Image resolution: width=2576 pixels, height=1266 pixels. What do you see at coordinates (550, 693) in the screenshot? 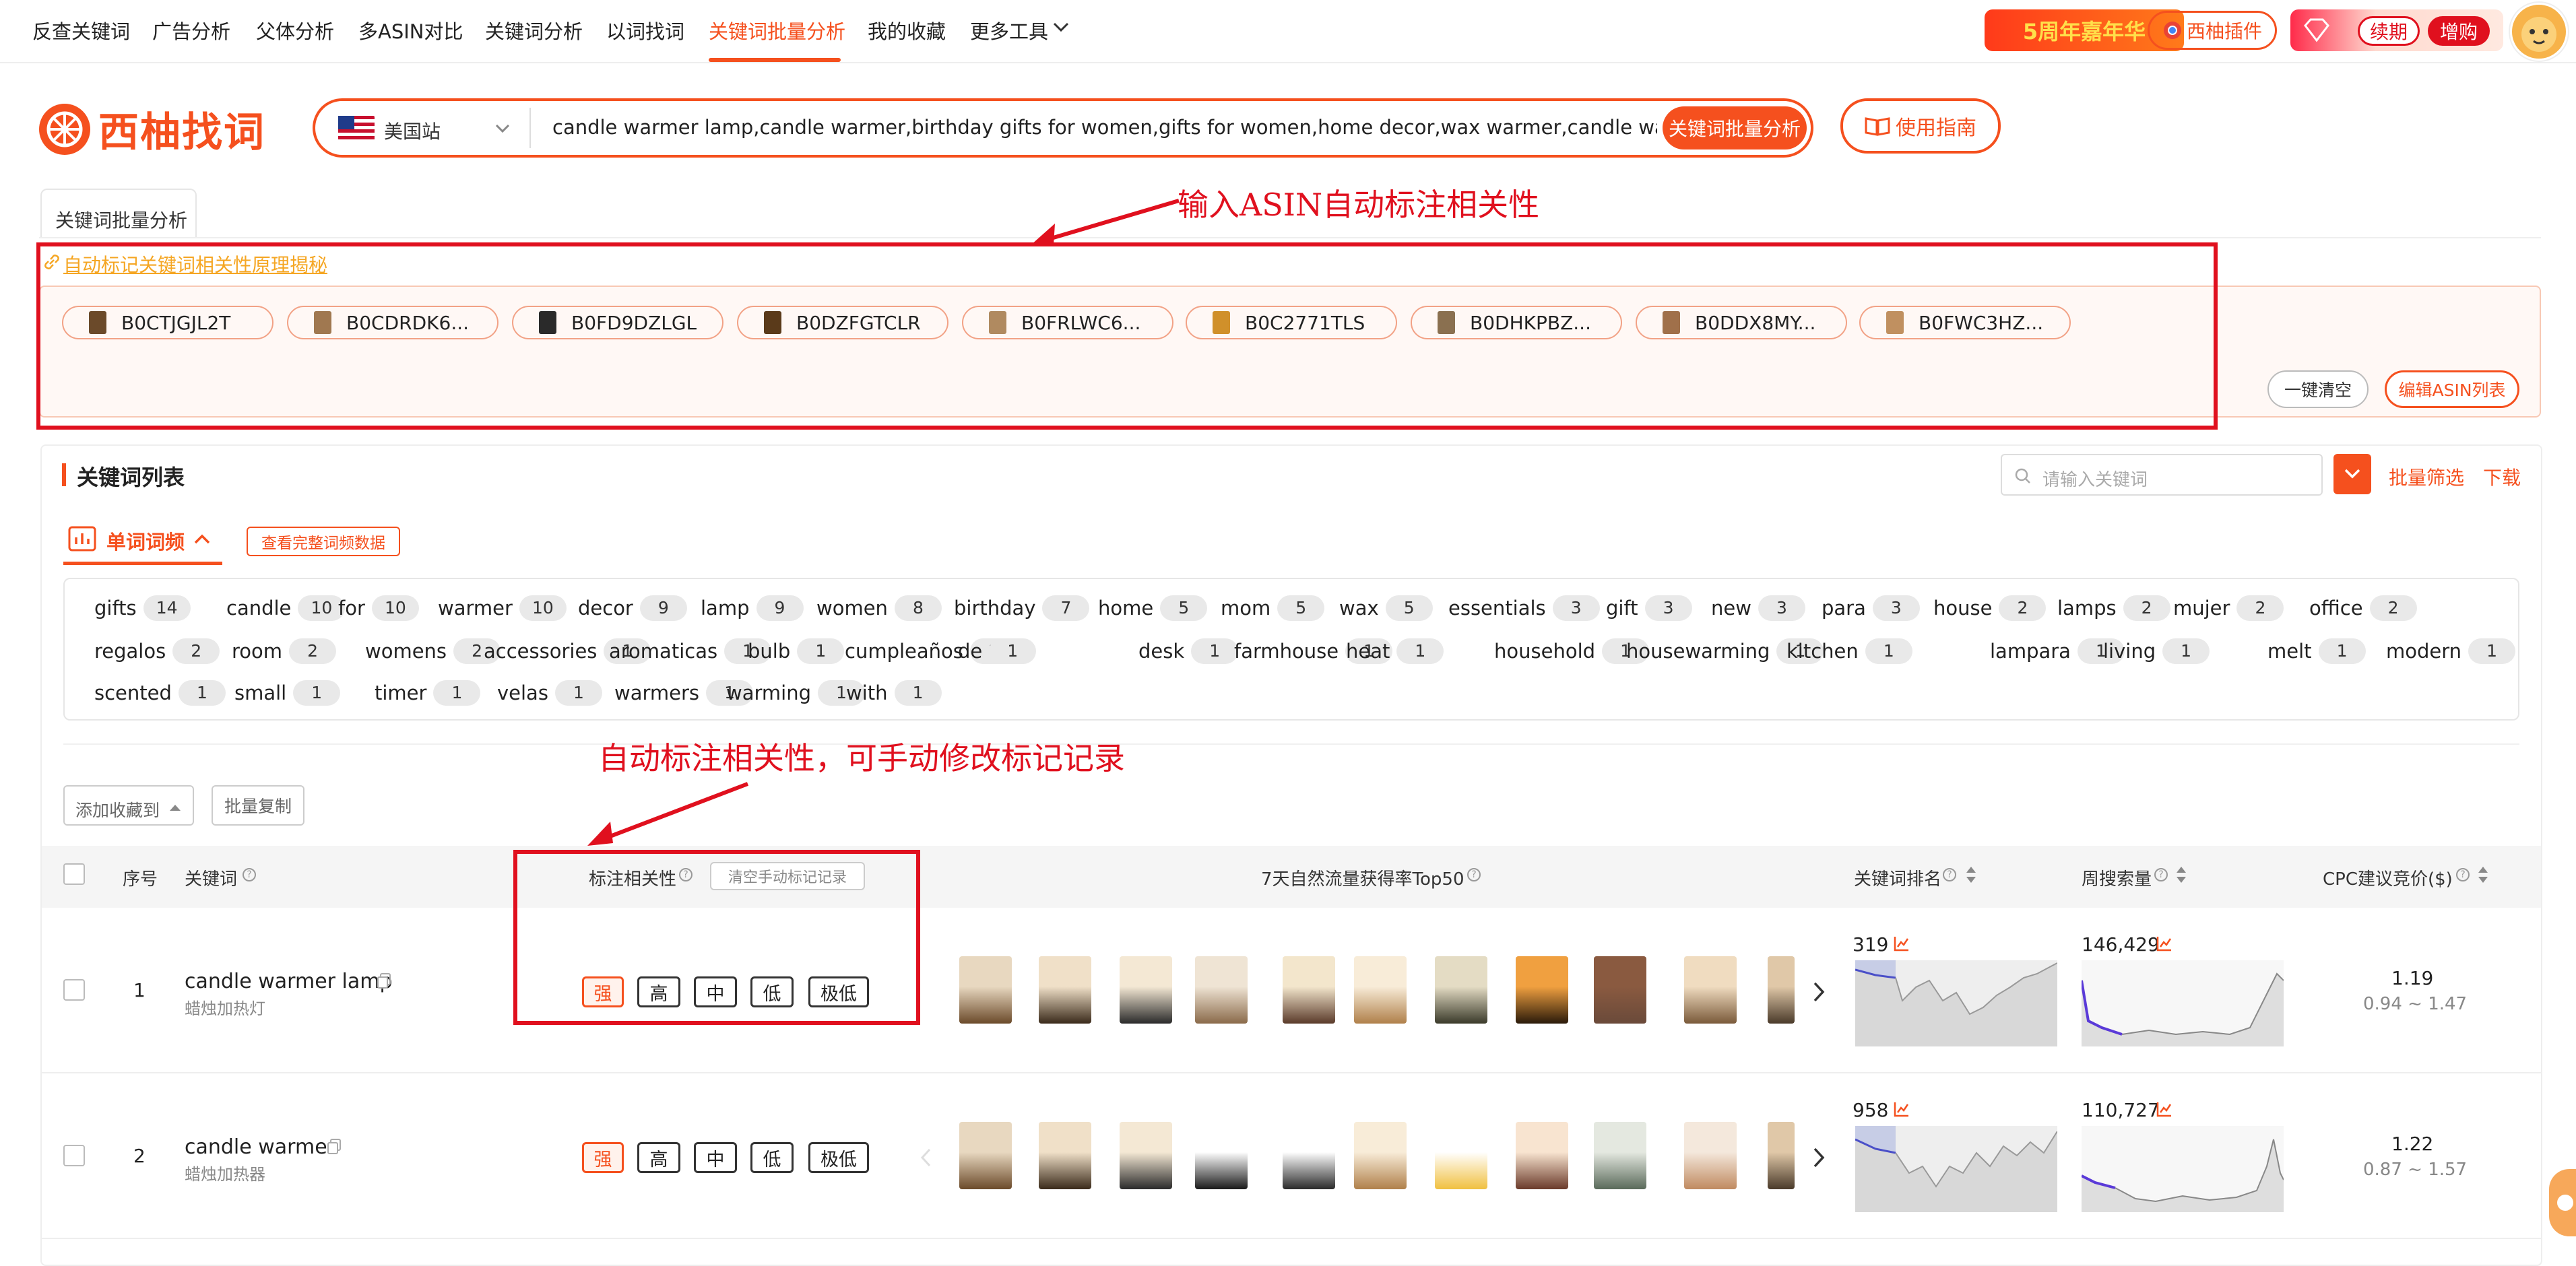
I see `word-freq-tag: velas 1` at bounding box center [550, 693].